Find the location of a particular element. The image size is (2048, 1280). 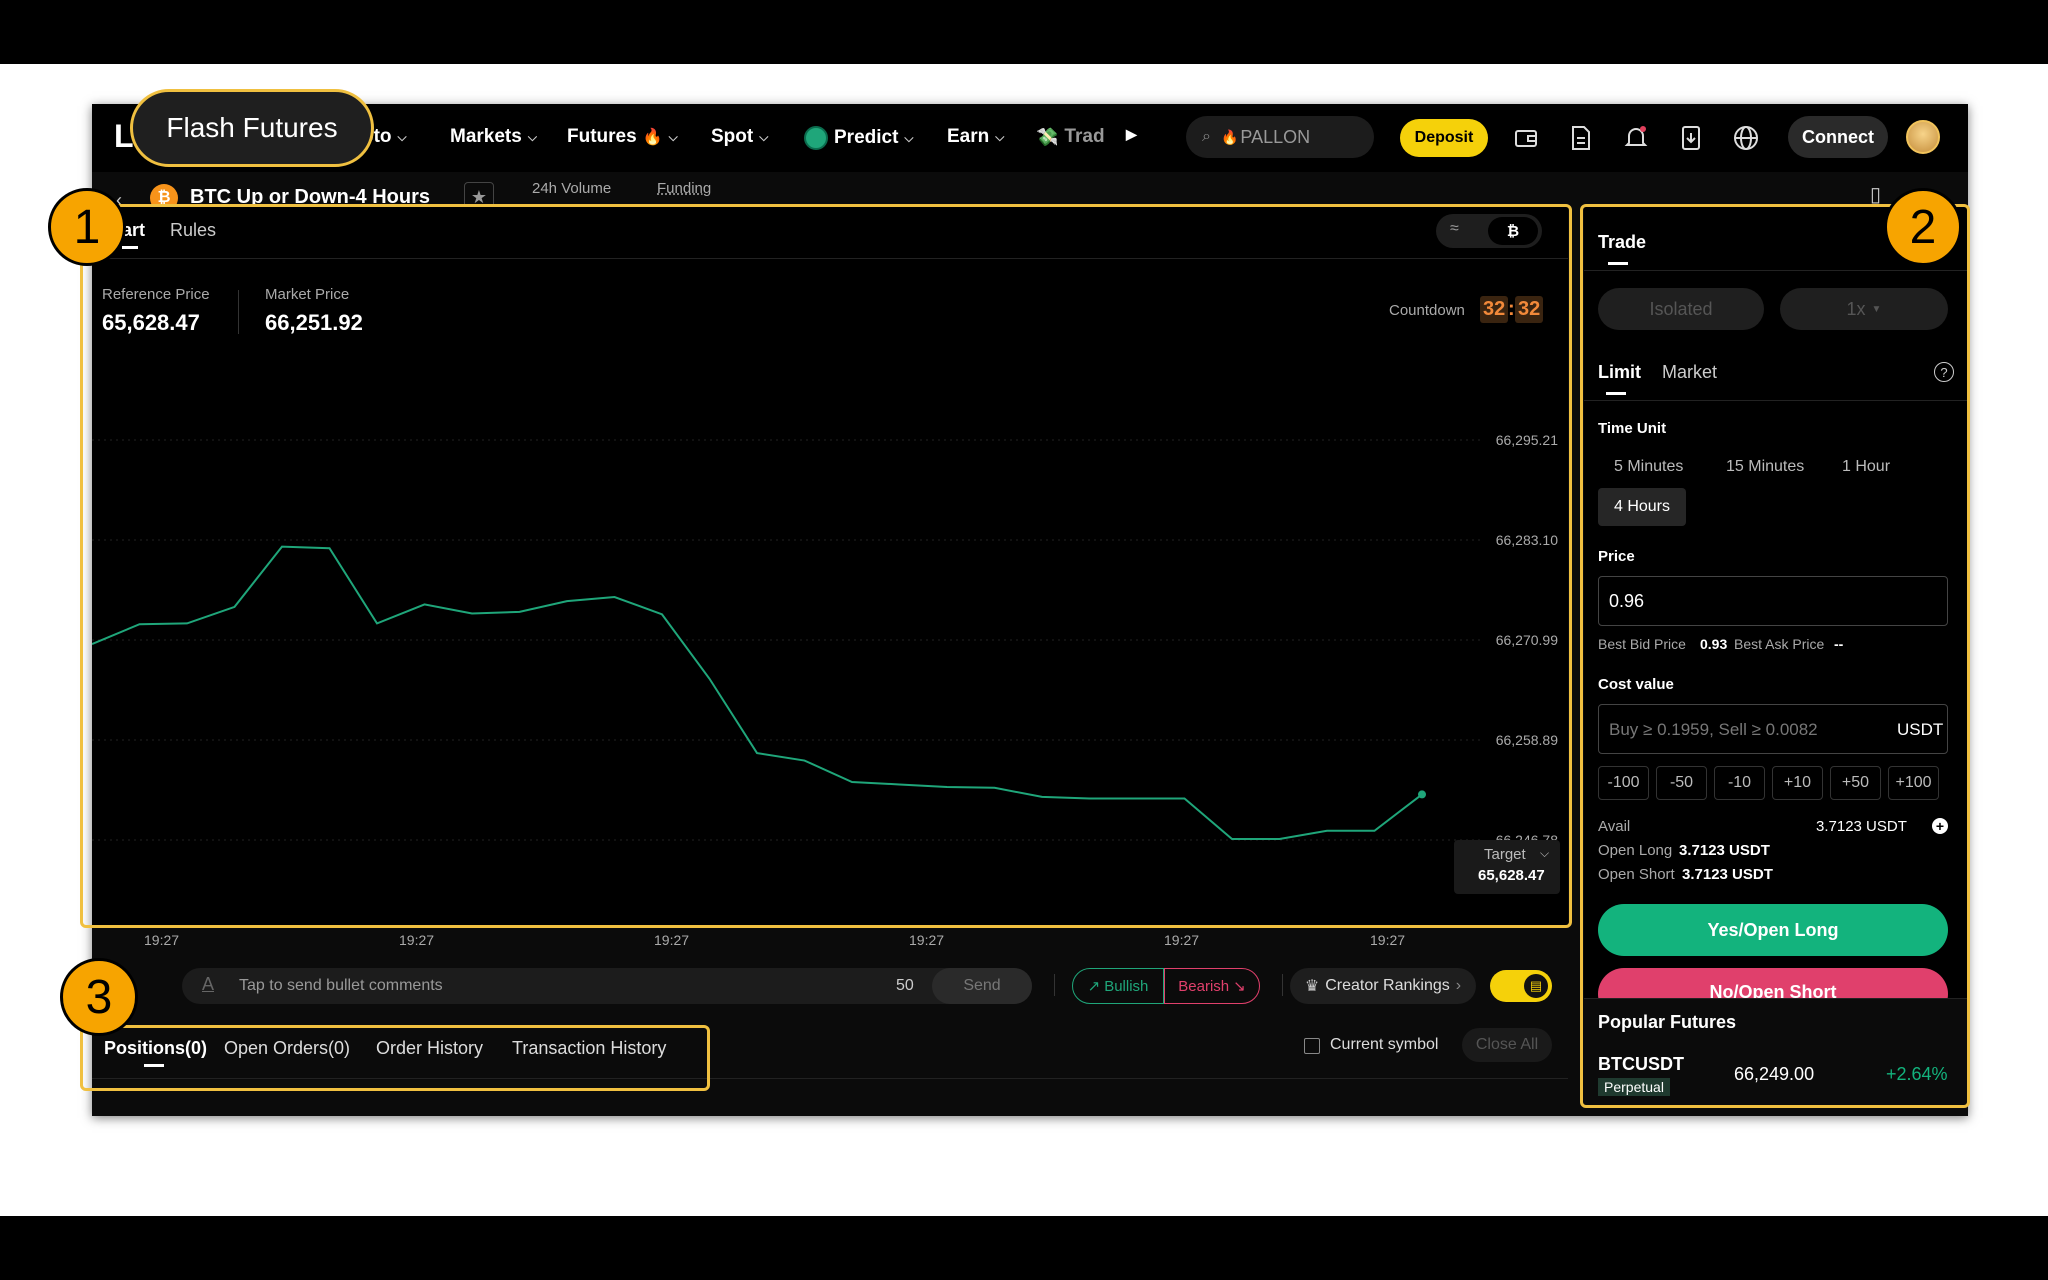

creator-rankings-label: Creator Rankings is located at coordinates (1387, 985).